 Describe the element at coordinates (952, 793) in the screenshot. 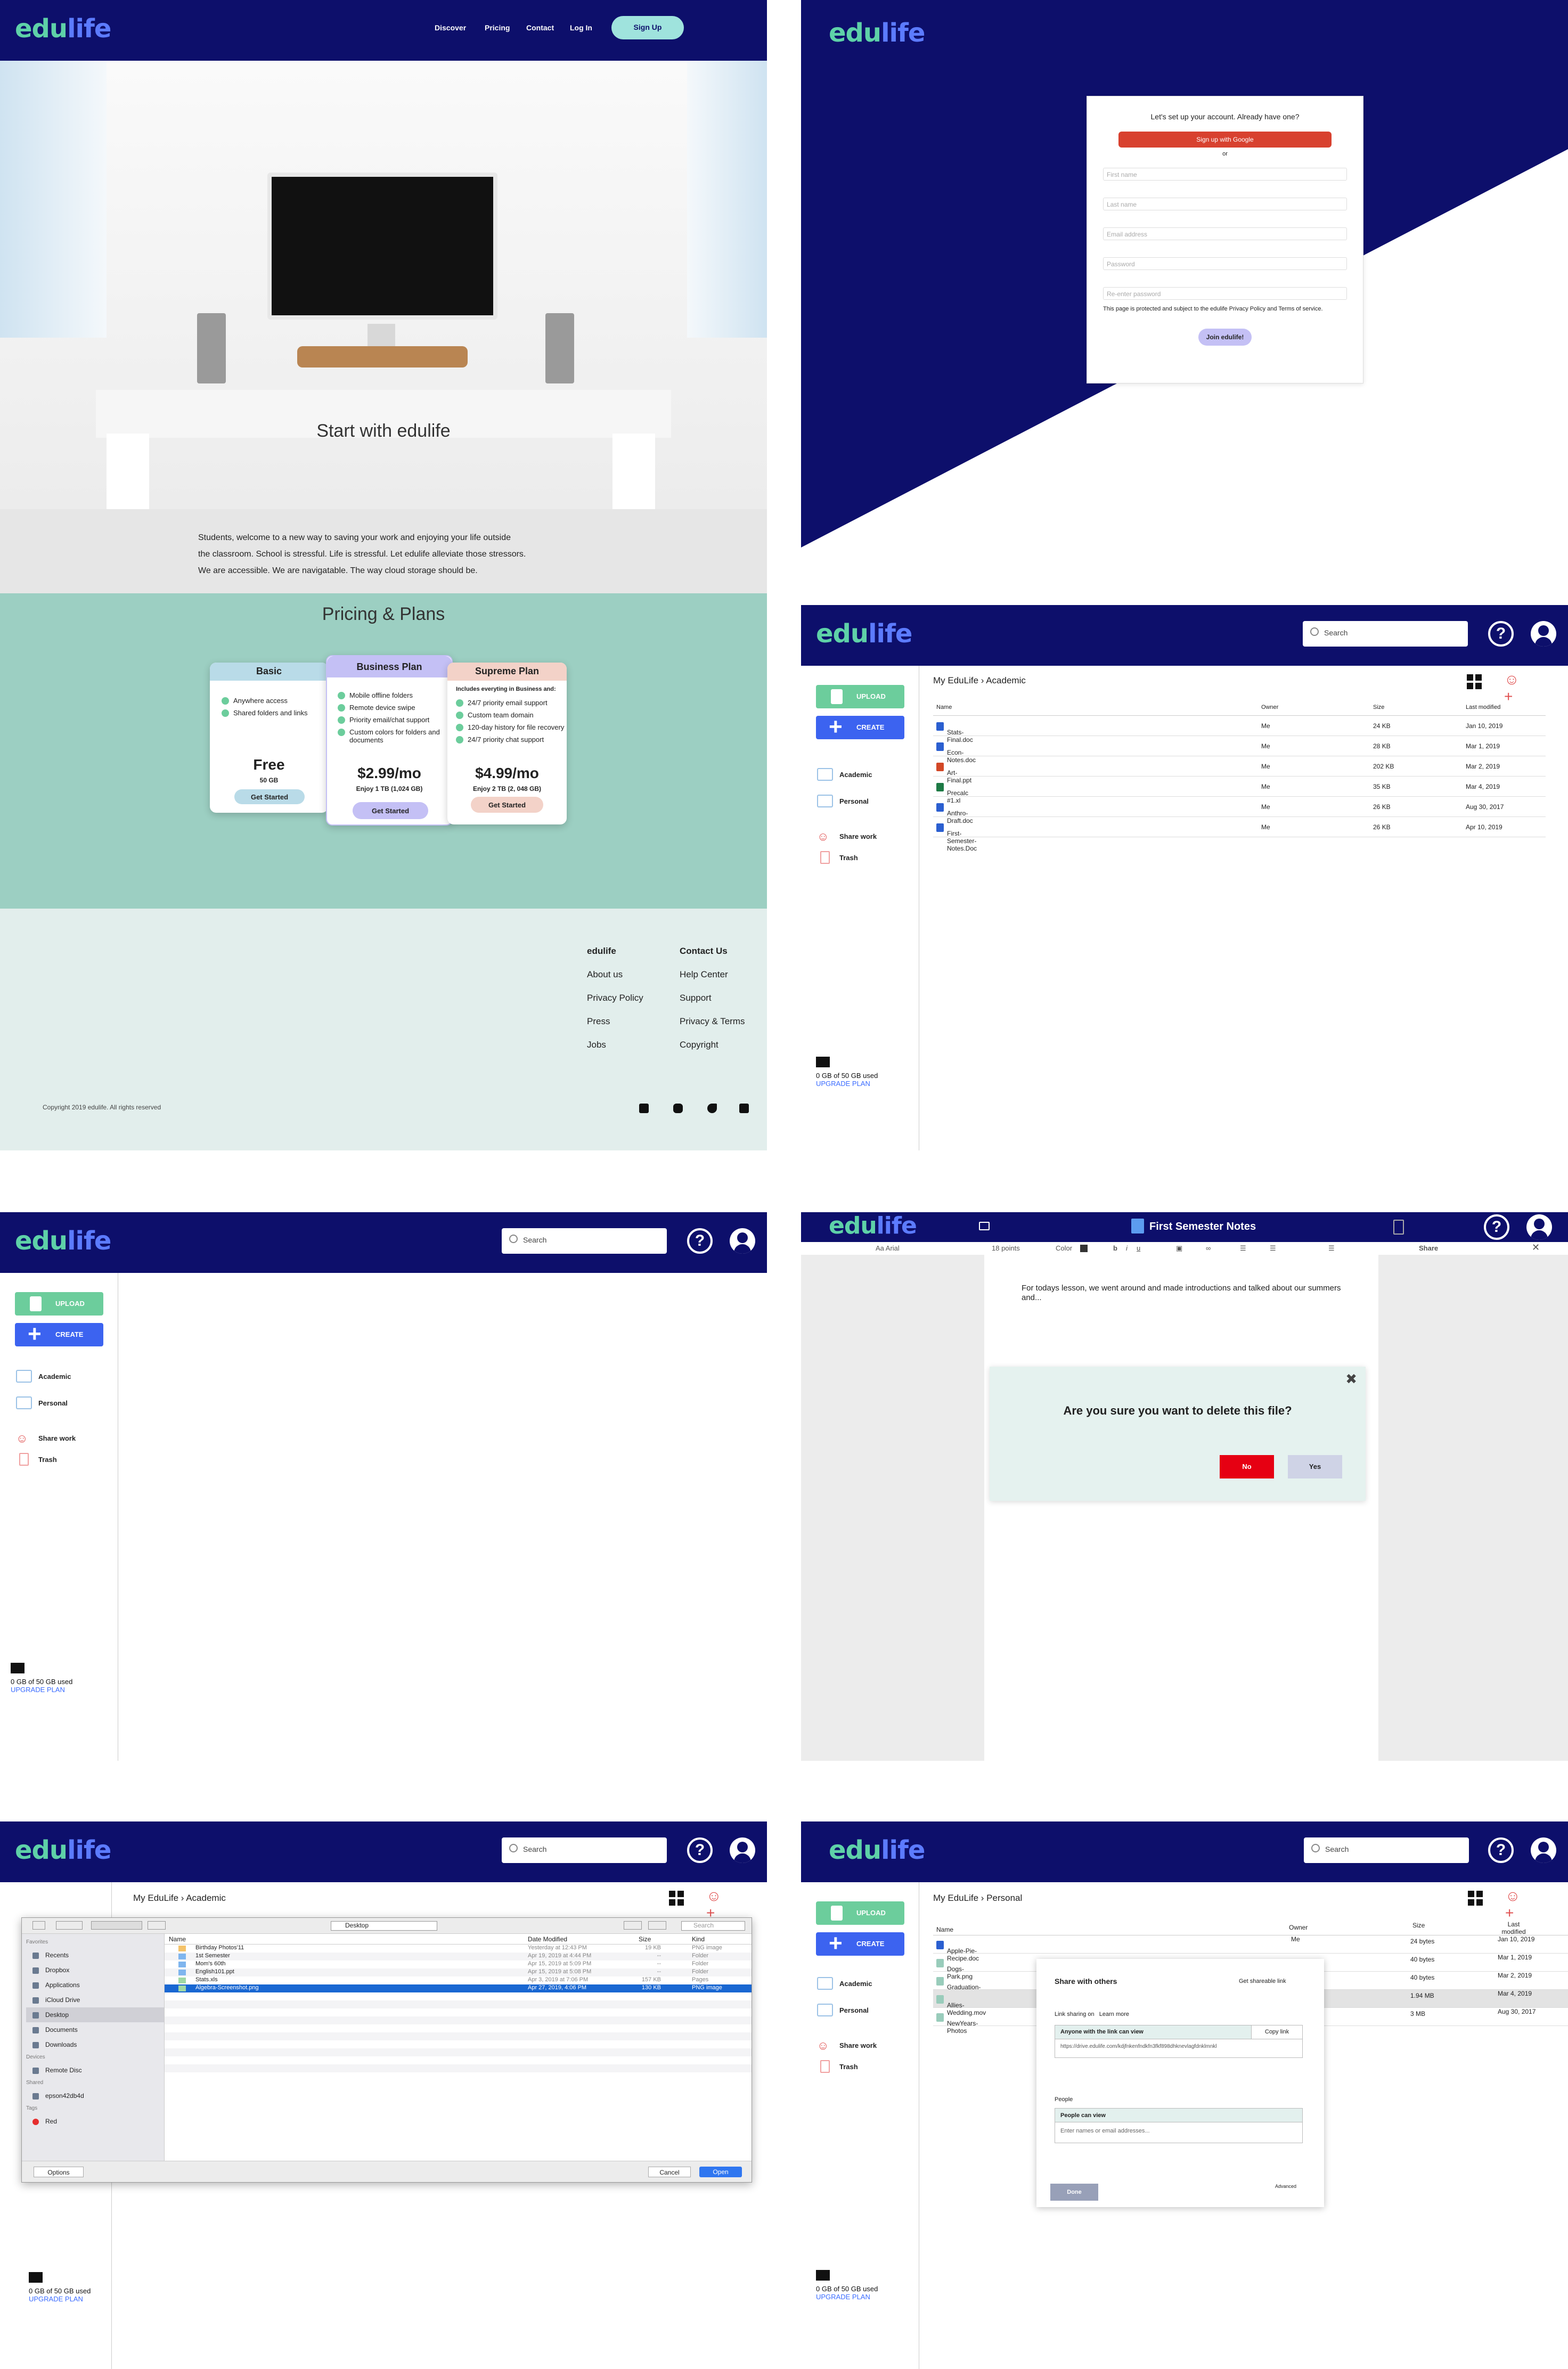

I see `file-name: Precalc #1.xl` at that location.